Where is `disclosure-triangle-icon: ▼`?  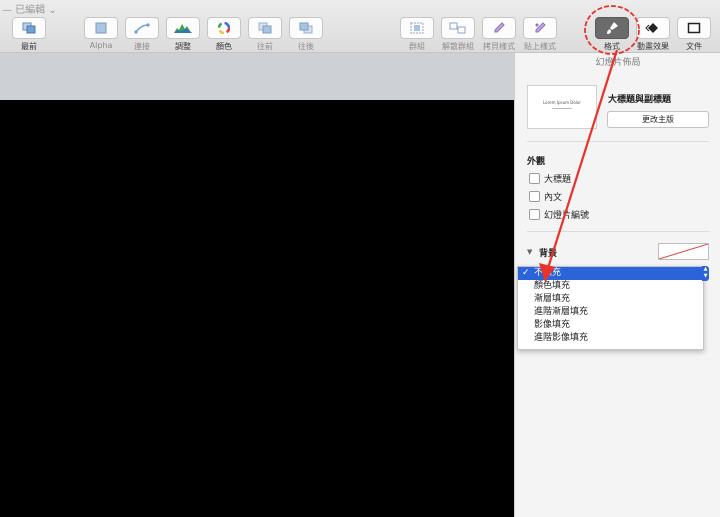
disclosure-triangle-icon: ▼ is located at coordinates (529, 252).